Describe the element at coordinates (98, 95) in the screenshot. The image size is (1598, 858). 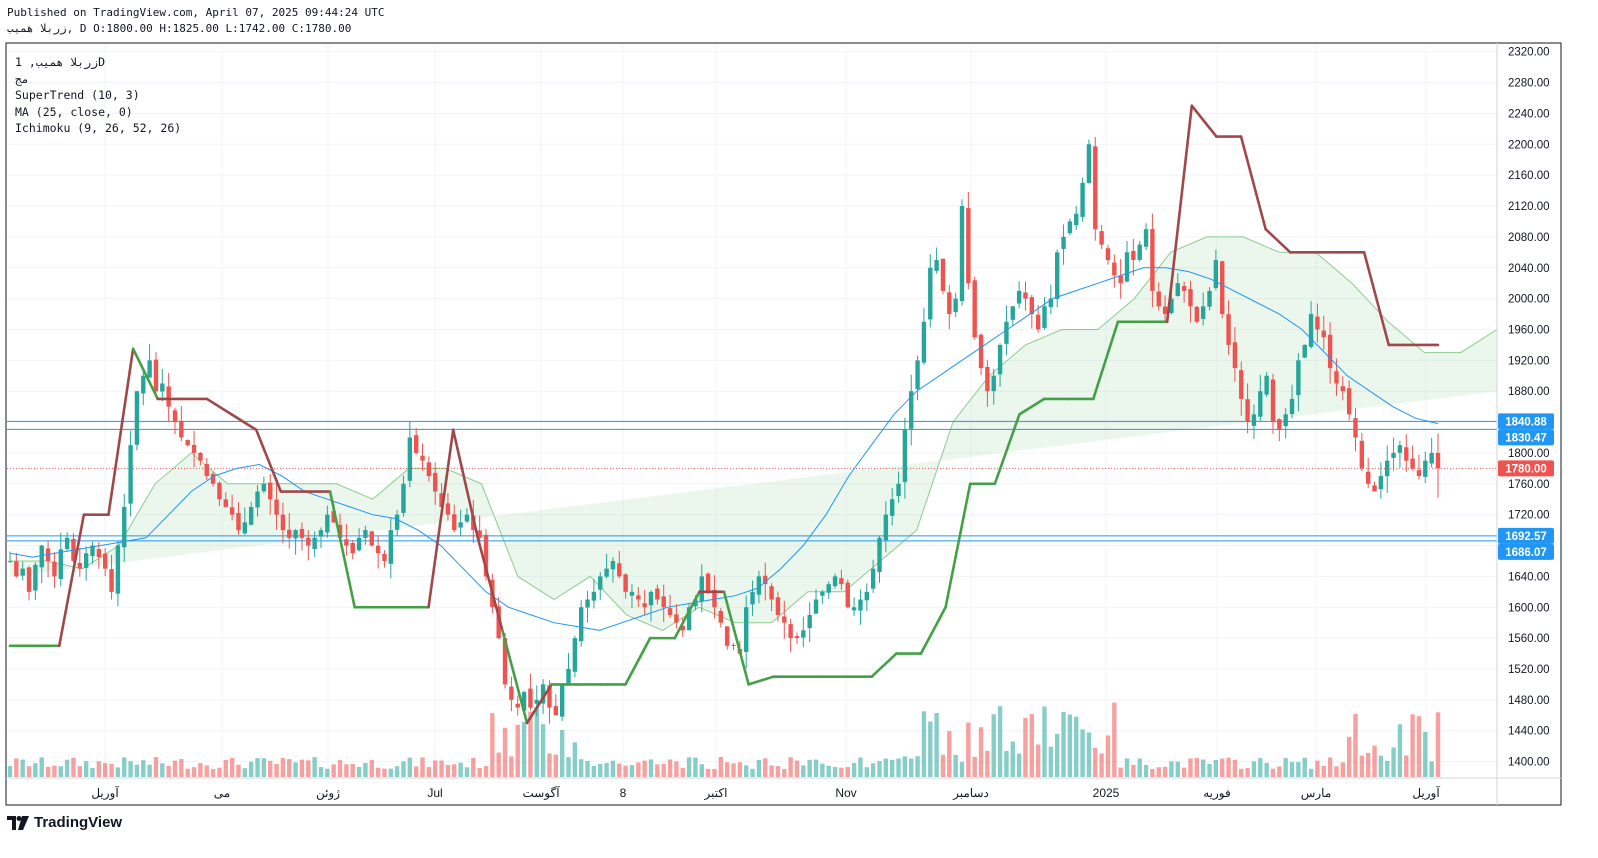
I see `legend-supertrend: SuperTrend (10, 3)` at that location.